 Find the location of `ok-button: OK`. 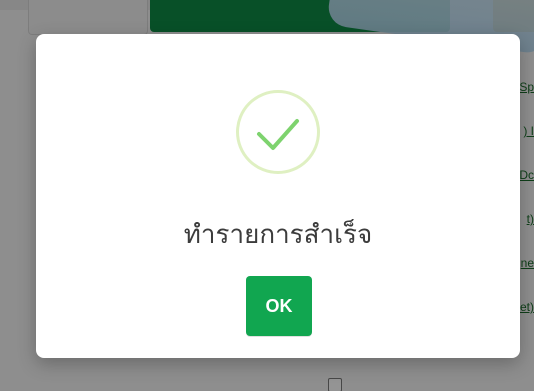

ok-button: OK is located at coordinates (279, 306).